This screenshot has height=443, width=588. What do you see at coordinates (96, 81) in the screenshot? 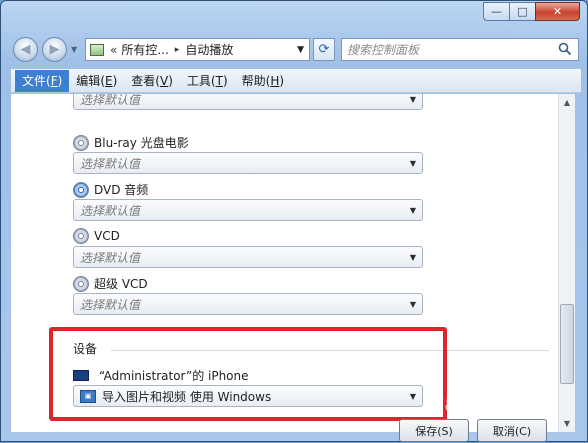
I see `menu-edit: 编辑(E)` at bounding box center [96, 81].